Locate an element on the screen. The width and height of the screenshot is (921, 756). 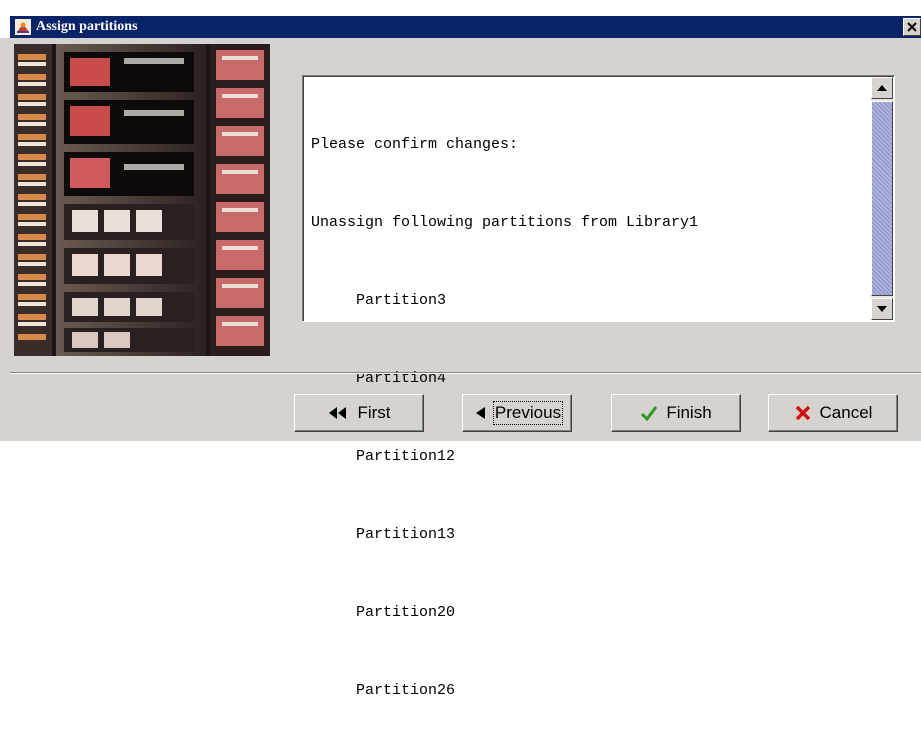
vertical-scrollbar is located at coordinates (882, 198).